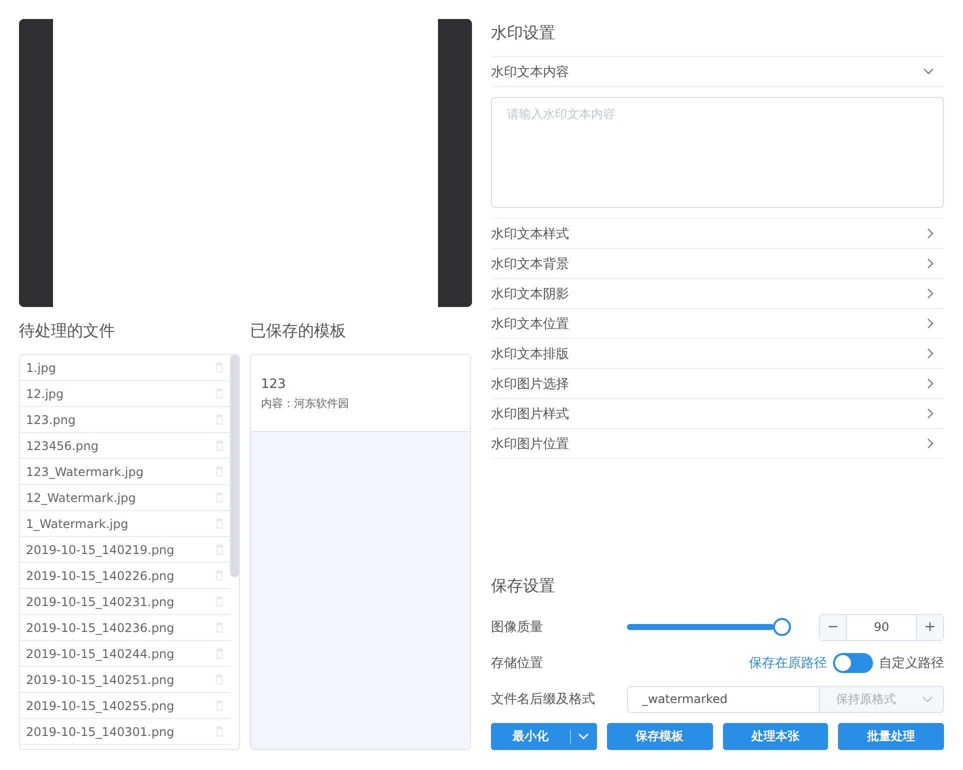 The image size is (963, 770). What do you see at coordinates (911, 663) in the screenshot?
I see `option-label: 自定义路径` at bounding box center [911, 663].